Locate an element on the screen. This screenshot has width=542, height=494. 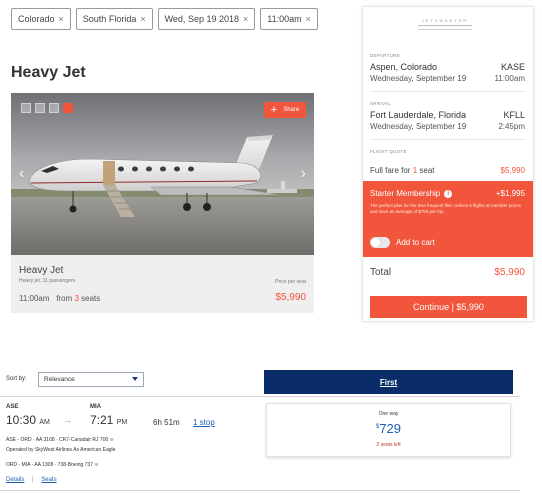
departure-label: DEPARTURE is located at coordinates (385, 55).